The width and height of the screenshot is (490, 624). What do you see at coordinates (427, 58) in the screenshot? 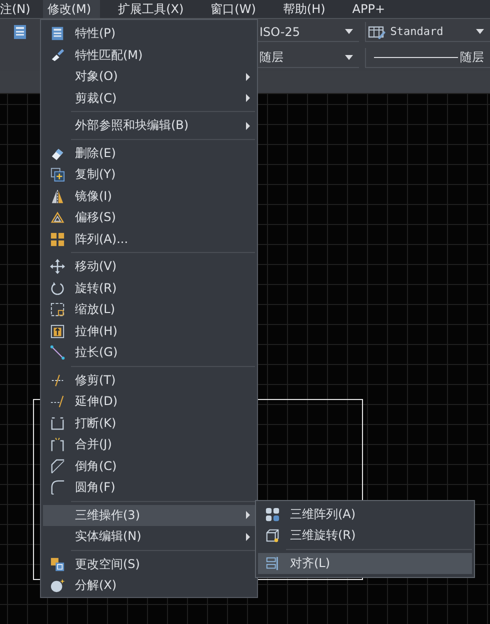
I see `linetype-dropdown: 随层` at bounding box center [427, 58].